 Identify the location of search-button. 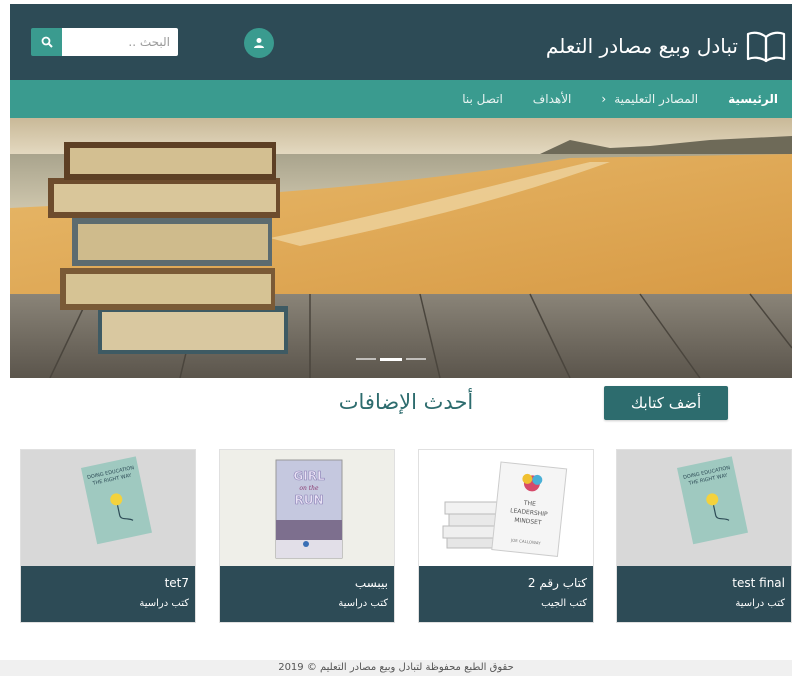
(46, 42).